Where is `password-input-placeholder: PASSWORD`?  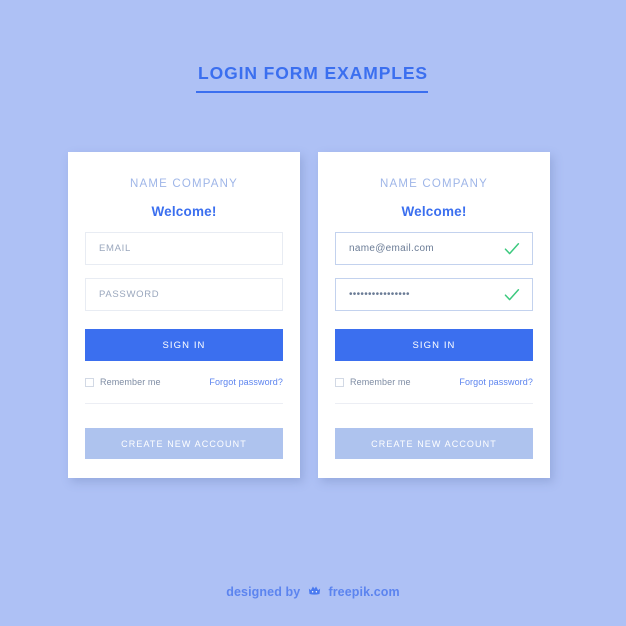
password-input-placeholder: PASSWORD is located at coordinates (184, 294).